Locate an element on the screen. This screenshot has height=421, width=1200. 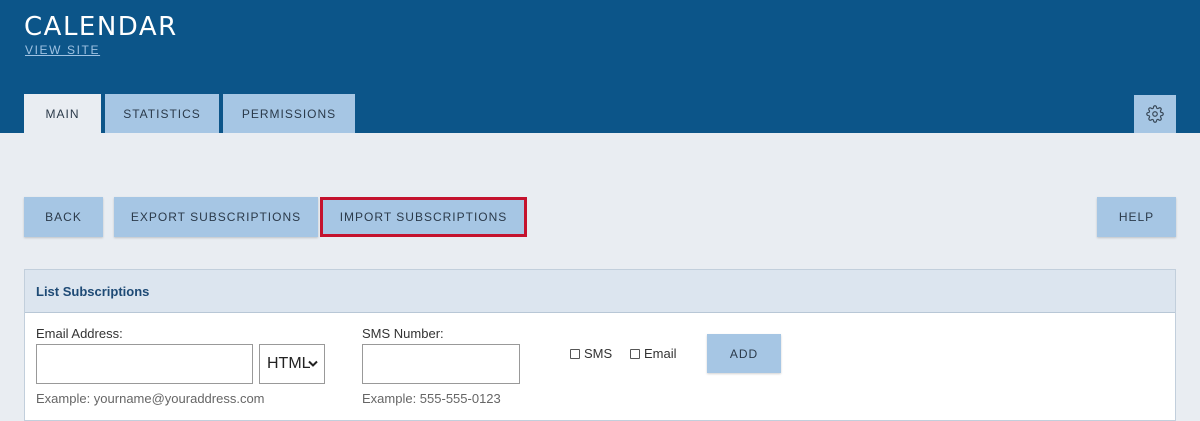
email-checkbox-group: Email is located at coordinates (653, 353).